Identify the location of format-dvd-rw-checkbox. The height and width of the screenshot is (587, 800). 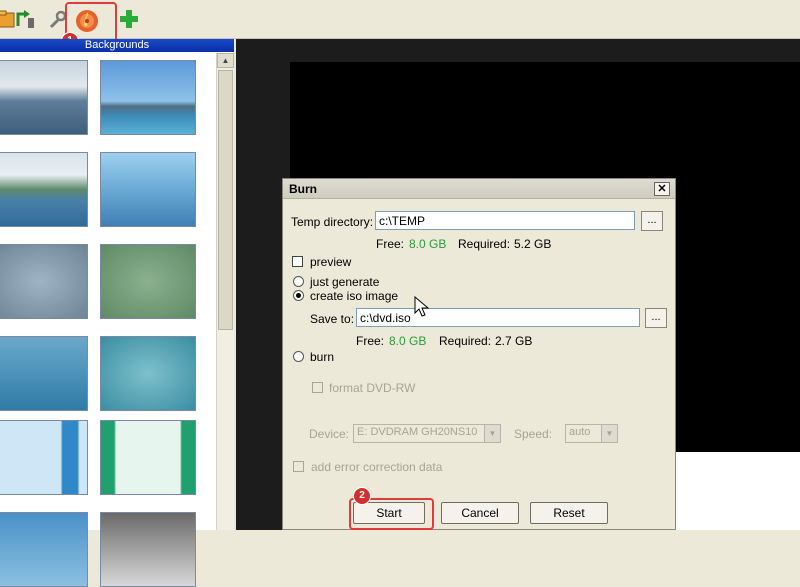
(317, 387).